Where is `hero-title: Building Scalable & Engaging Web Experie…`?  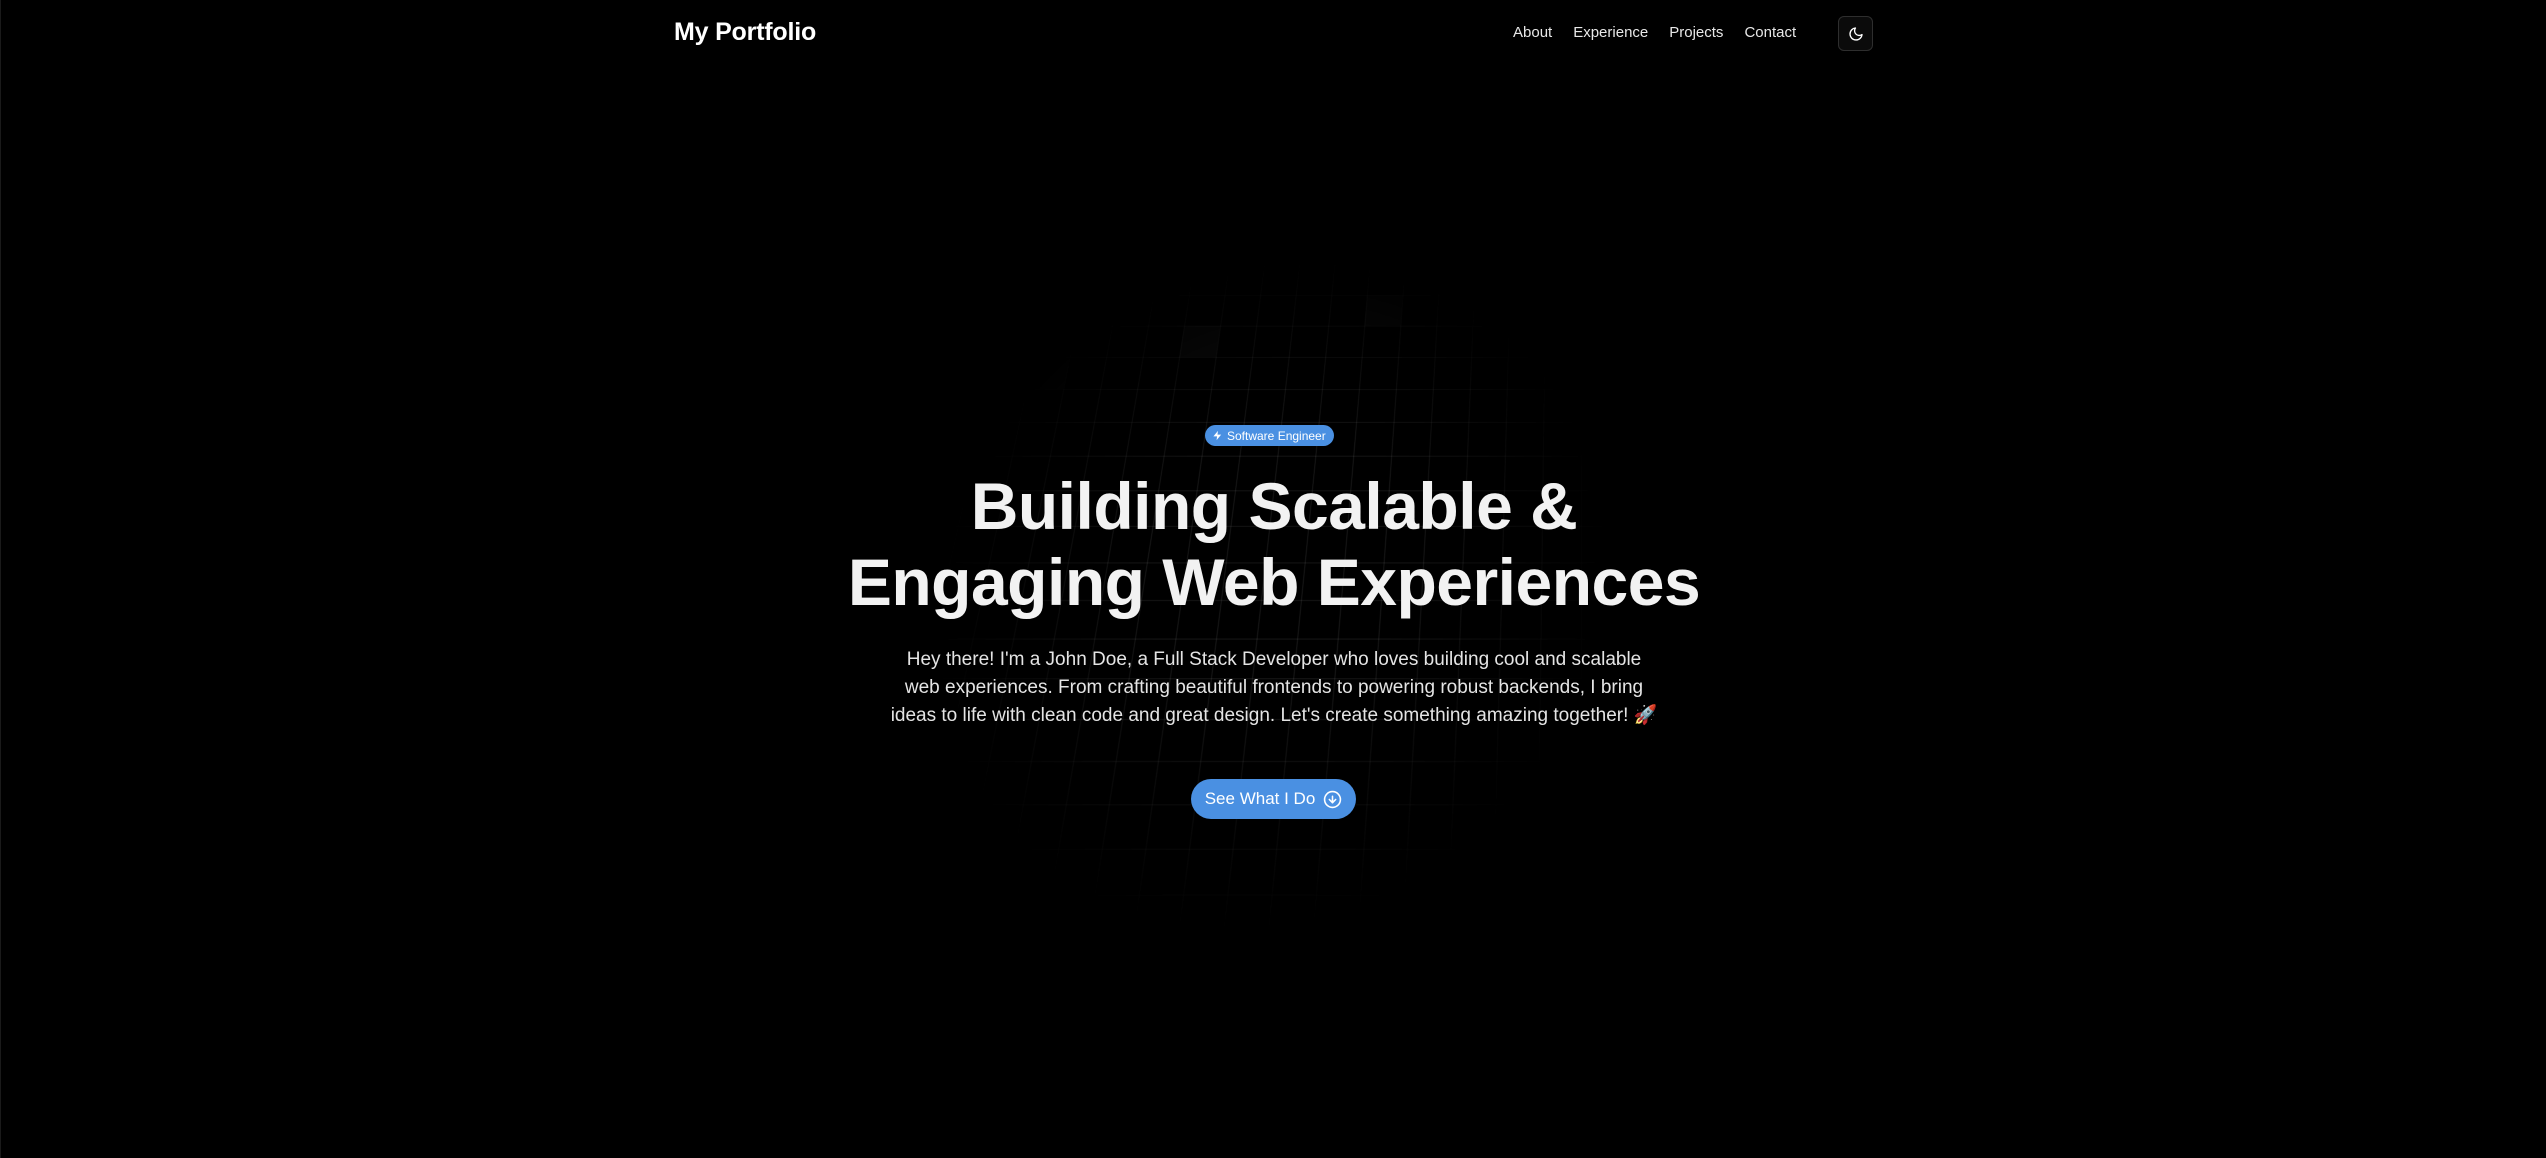 hero-title: Building Scalable & Engaging Web Experie… is located at coordinates (1273, 544).